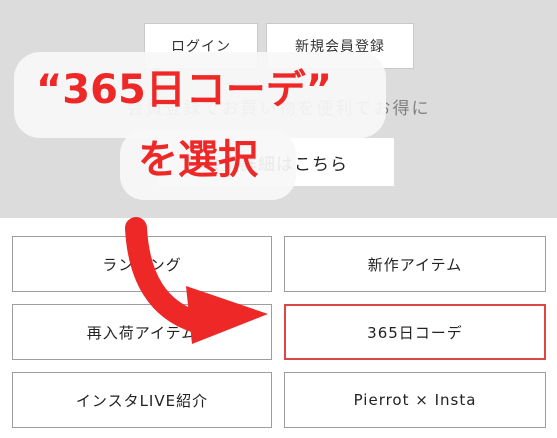 The image size is (557, 438). I want to click on menu-item-insta-live: インスタLIVE紹介, so click(142, 400).